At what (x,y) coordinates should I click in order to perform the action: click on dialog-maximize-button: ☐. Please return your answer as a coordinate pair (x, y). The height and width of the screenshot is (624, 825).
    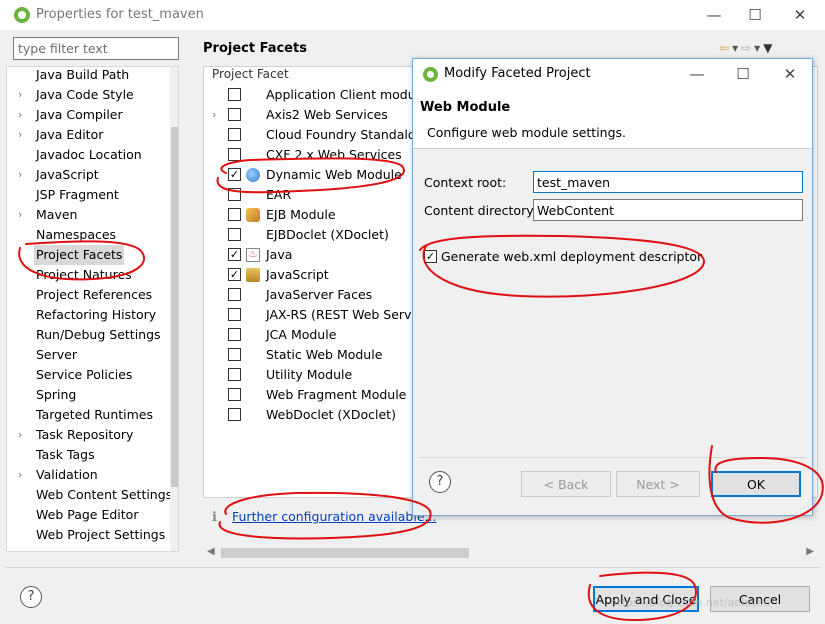
    Looking at the image, I should click on (743, 74).